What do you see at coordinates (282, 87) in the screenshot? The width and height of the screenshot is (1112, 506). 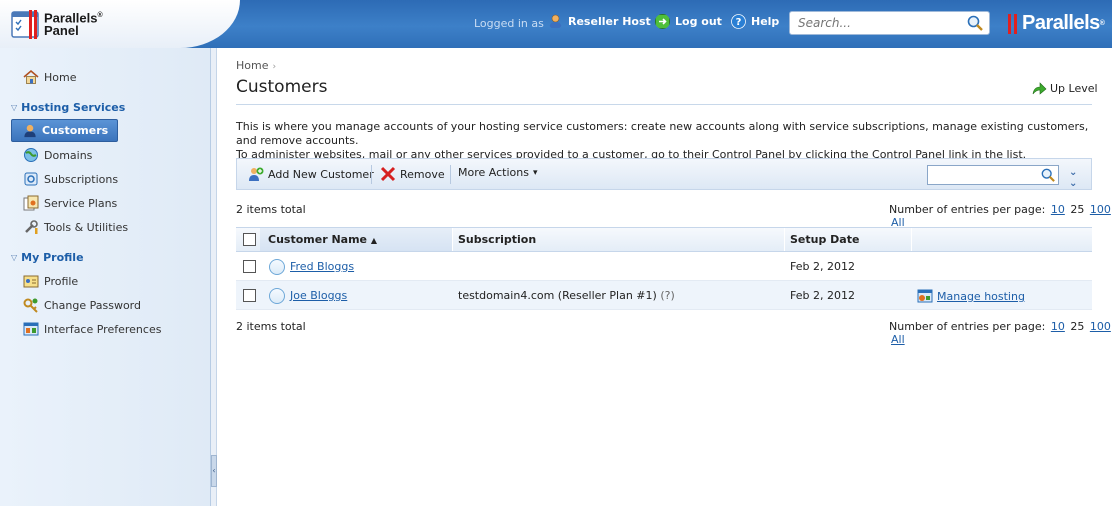 I see `page-title: Customers` at bounding box center [282, 87].